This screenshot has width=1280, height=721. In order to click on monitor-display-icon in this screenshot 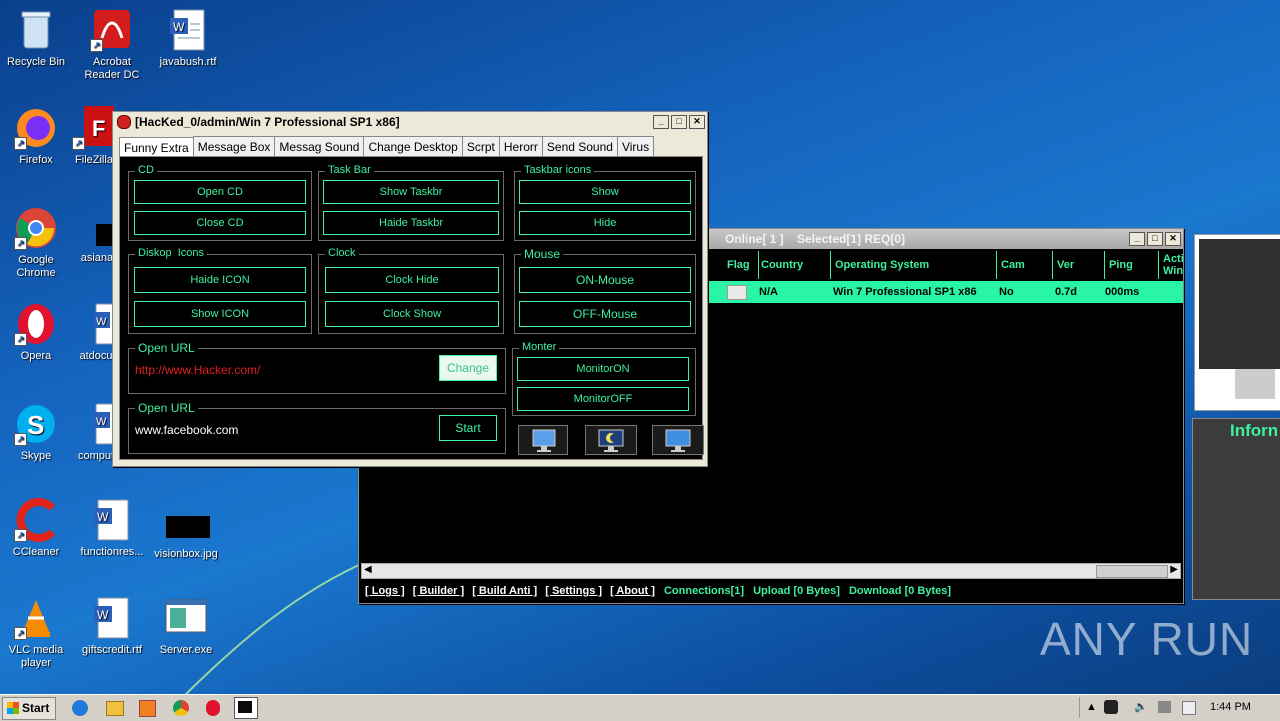, I will do `click(678, 440)`.